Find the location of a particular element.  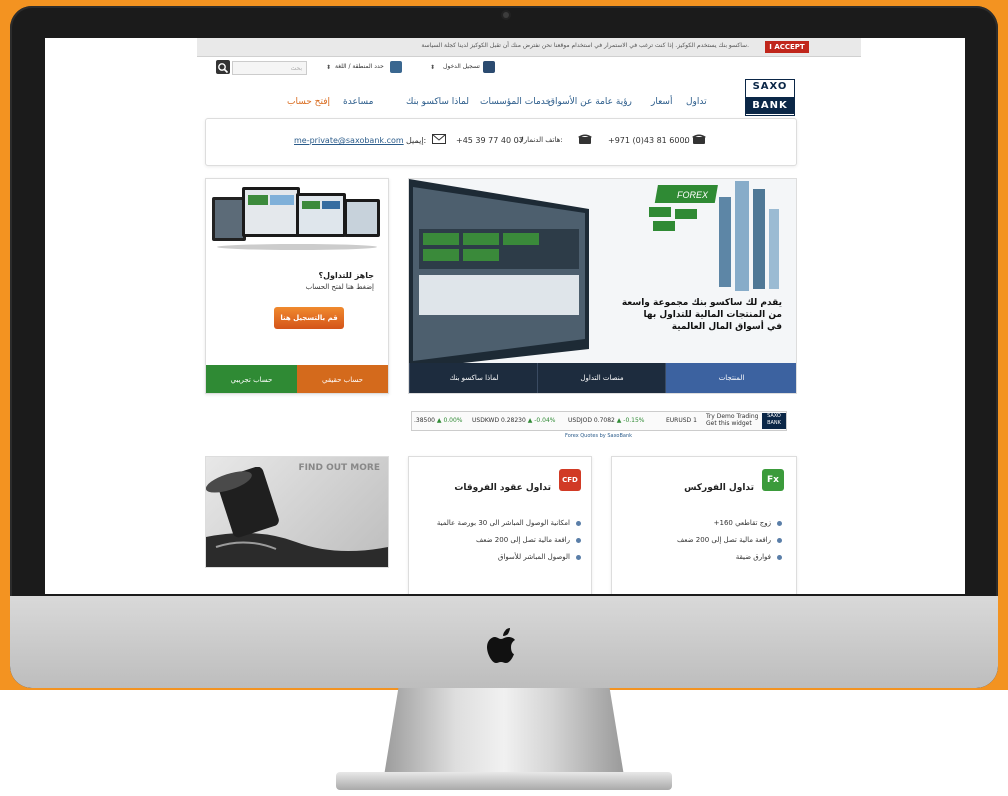

tab-why-saxo: لماذا ساكسو بنك is located at coordinates (473, 378).